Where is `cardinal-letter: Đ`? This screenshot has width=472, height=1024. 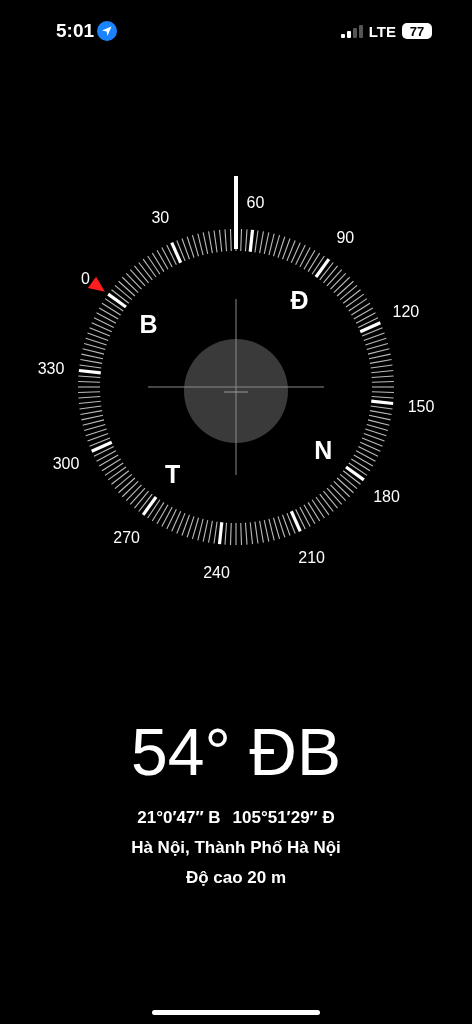 cardinal-letter: Đ is located at coordinates (299, 299).